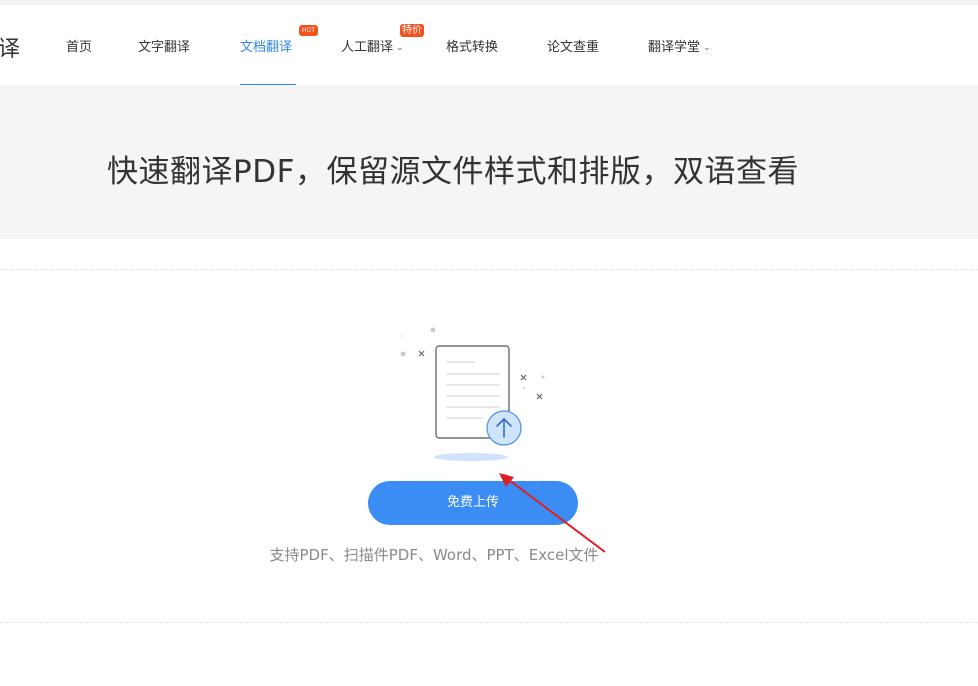 This screenshot has width=978, height=686. I want to click on nav-human-translate-label: 人工翻译, so click(367, 47).